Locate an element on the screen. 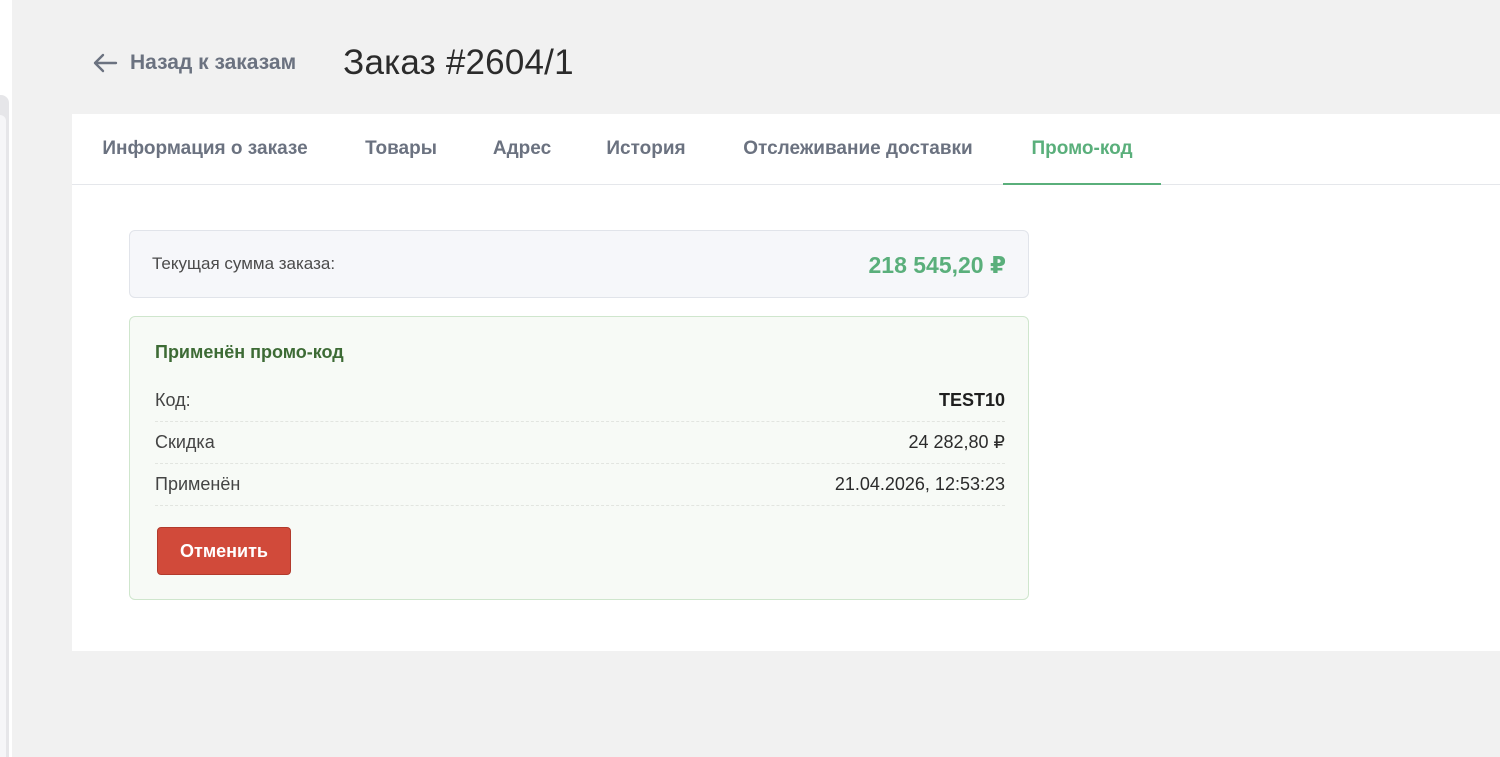  tab-products: Товары is located at coordinates (401, 149).